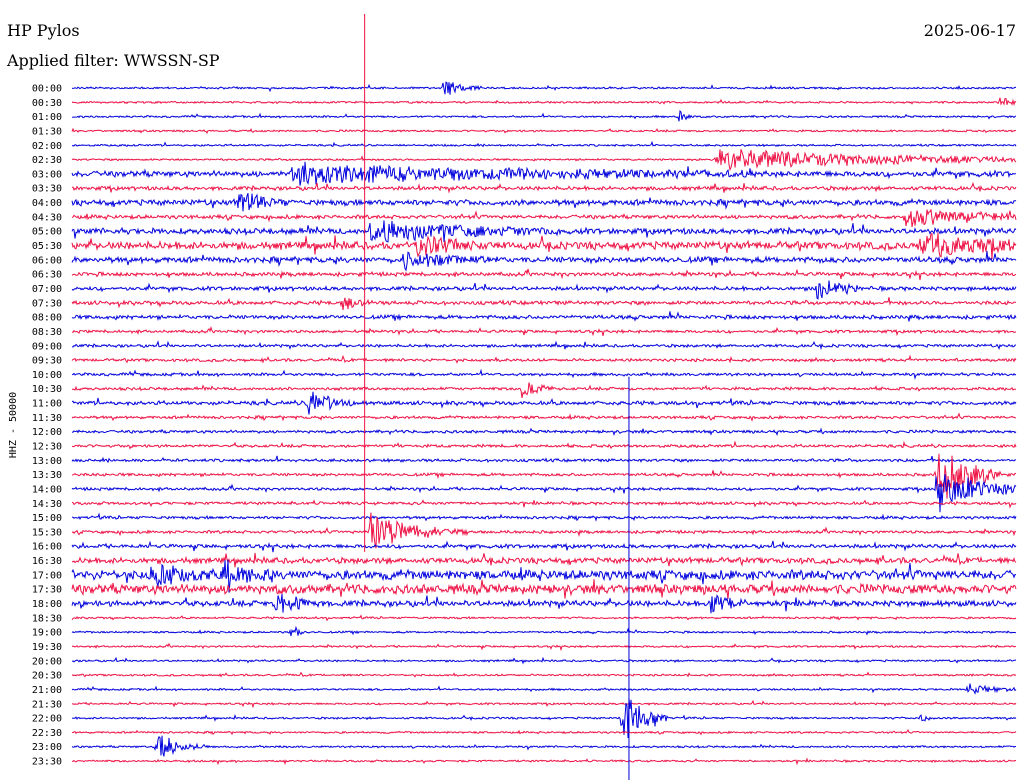  Describe the element at coordinates (47, 561) in the screenshot. I see `row-time-label: 16:30` at that location.